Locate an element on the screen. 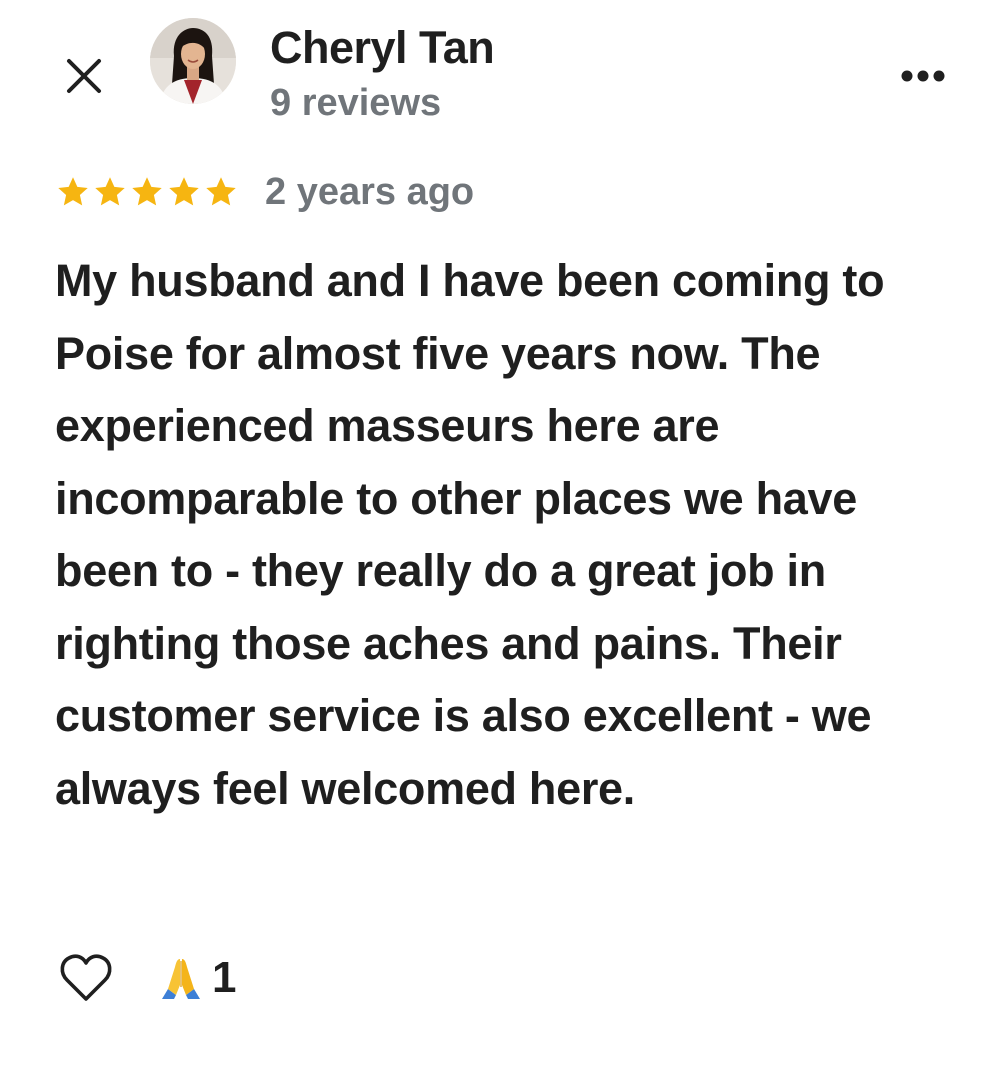  author-name: Cheryl Tan is located at coordinates (382, 48).